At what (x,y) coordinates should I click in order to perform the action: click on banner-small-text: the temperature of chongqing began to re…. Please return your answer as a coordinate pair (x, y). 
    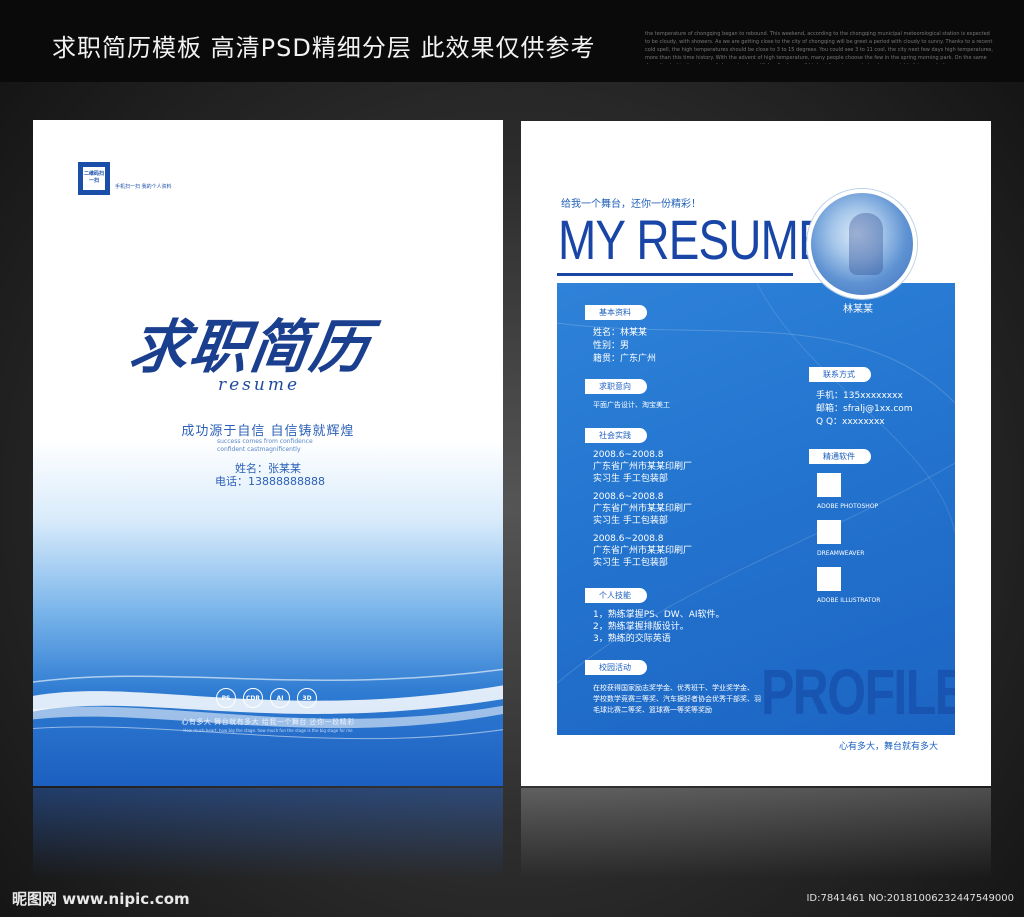
    Looking at the image, I should click on (819, 47).